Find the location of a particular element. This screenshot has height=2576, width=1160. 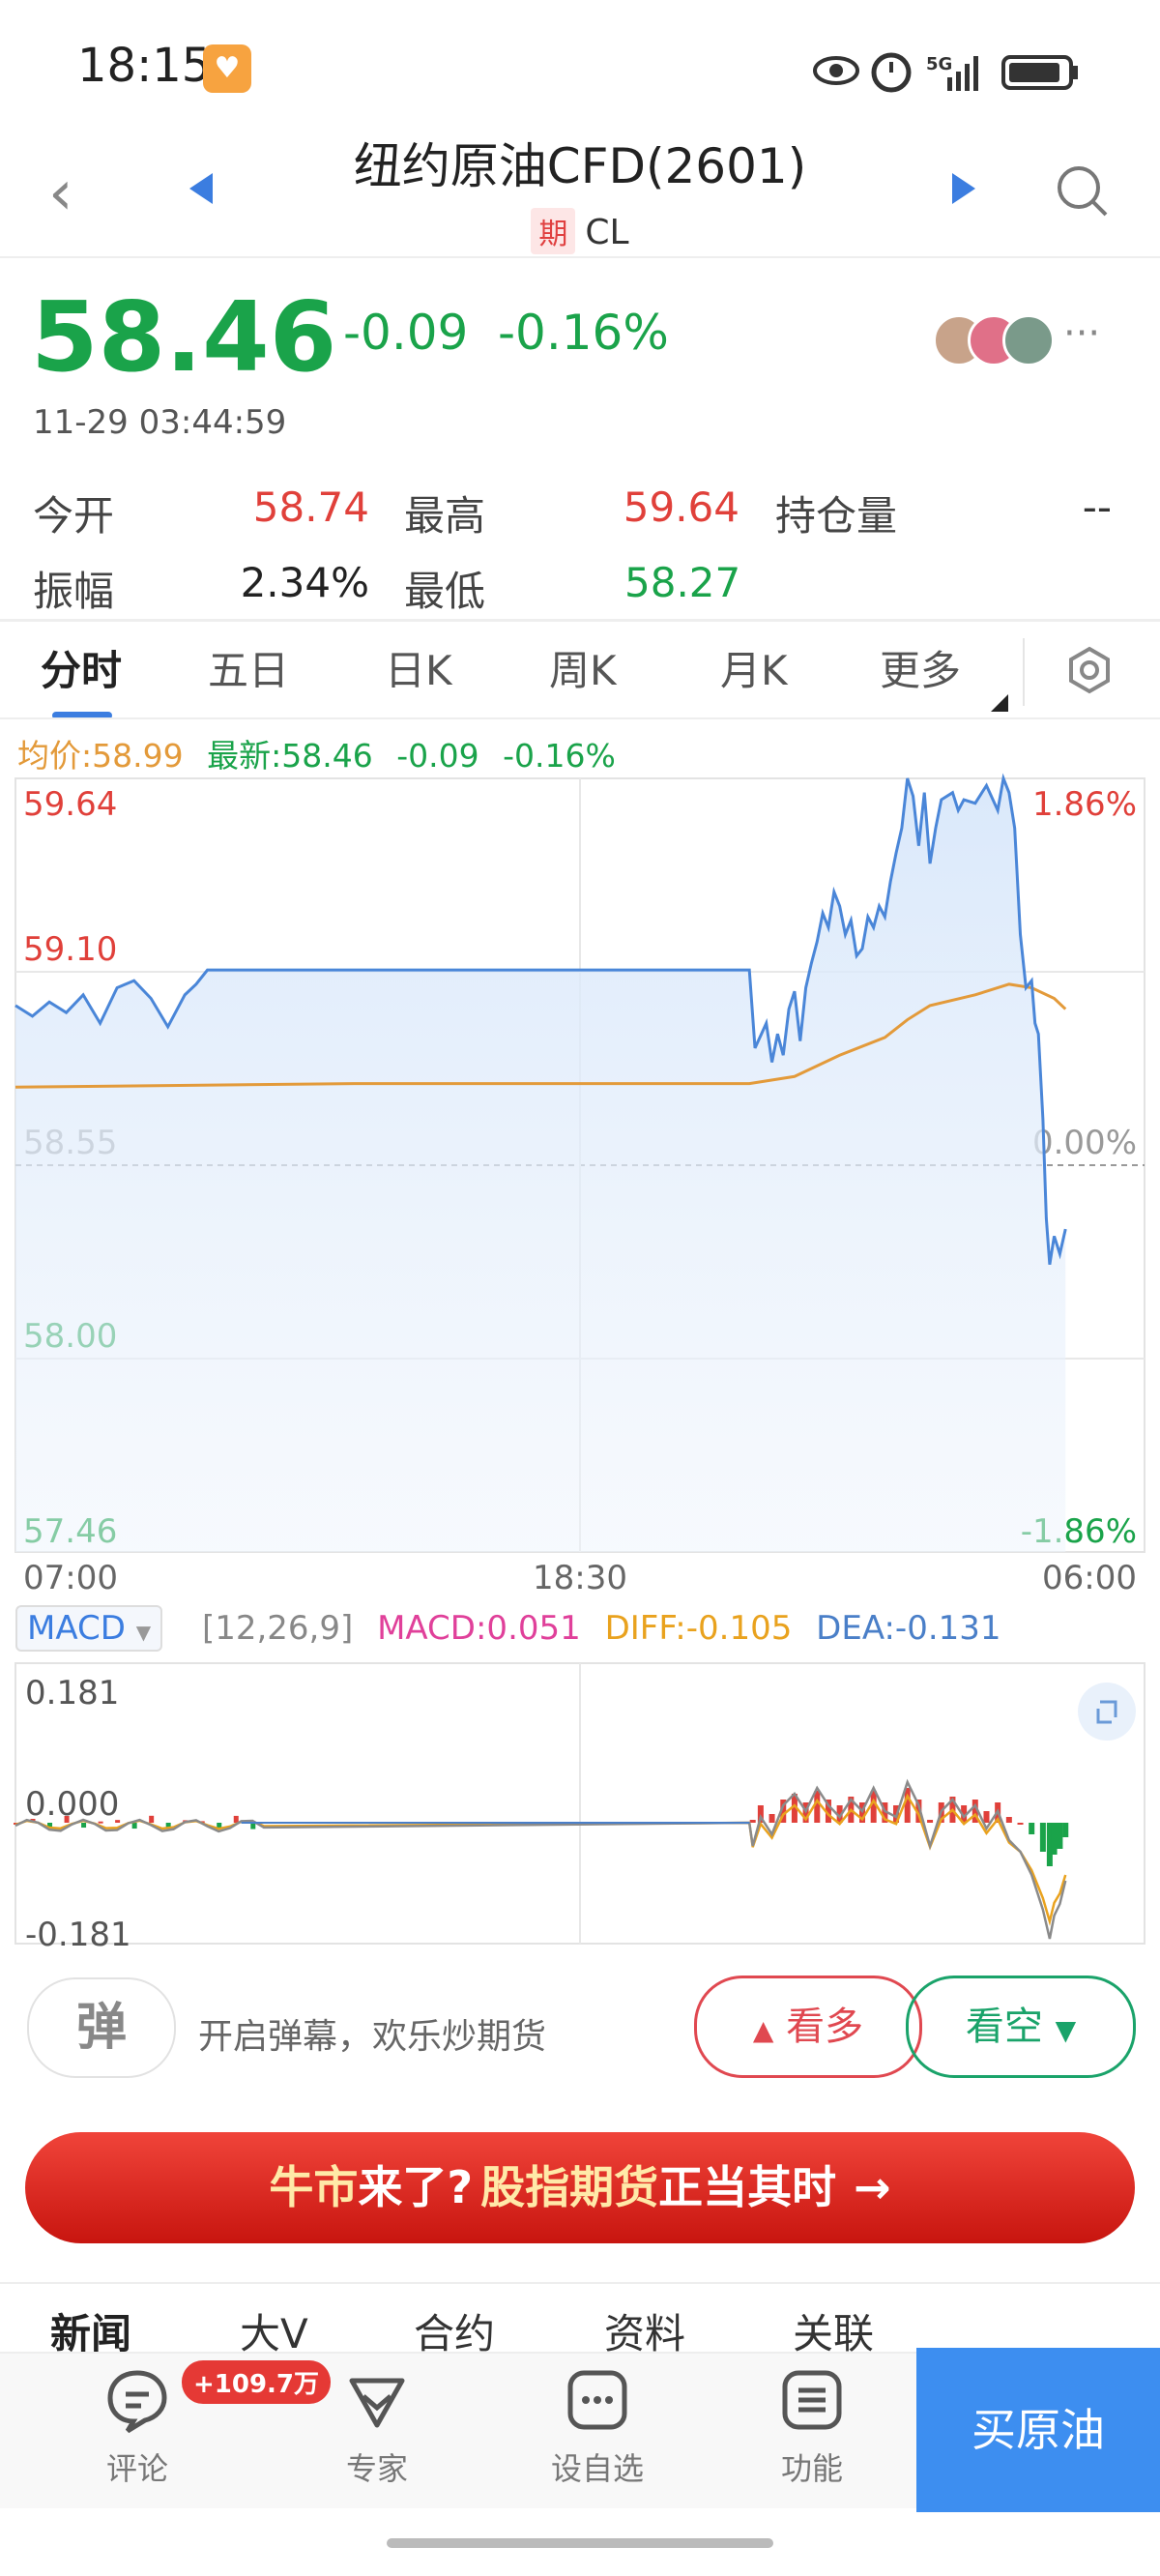

banner-text-4: 正当其时 is located at coordinates (748, 2187).